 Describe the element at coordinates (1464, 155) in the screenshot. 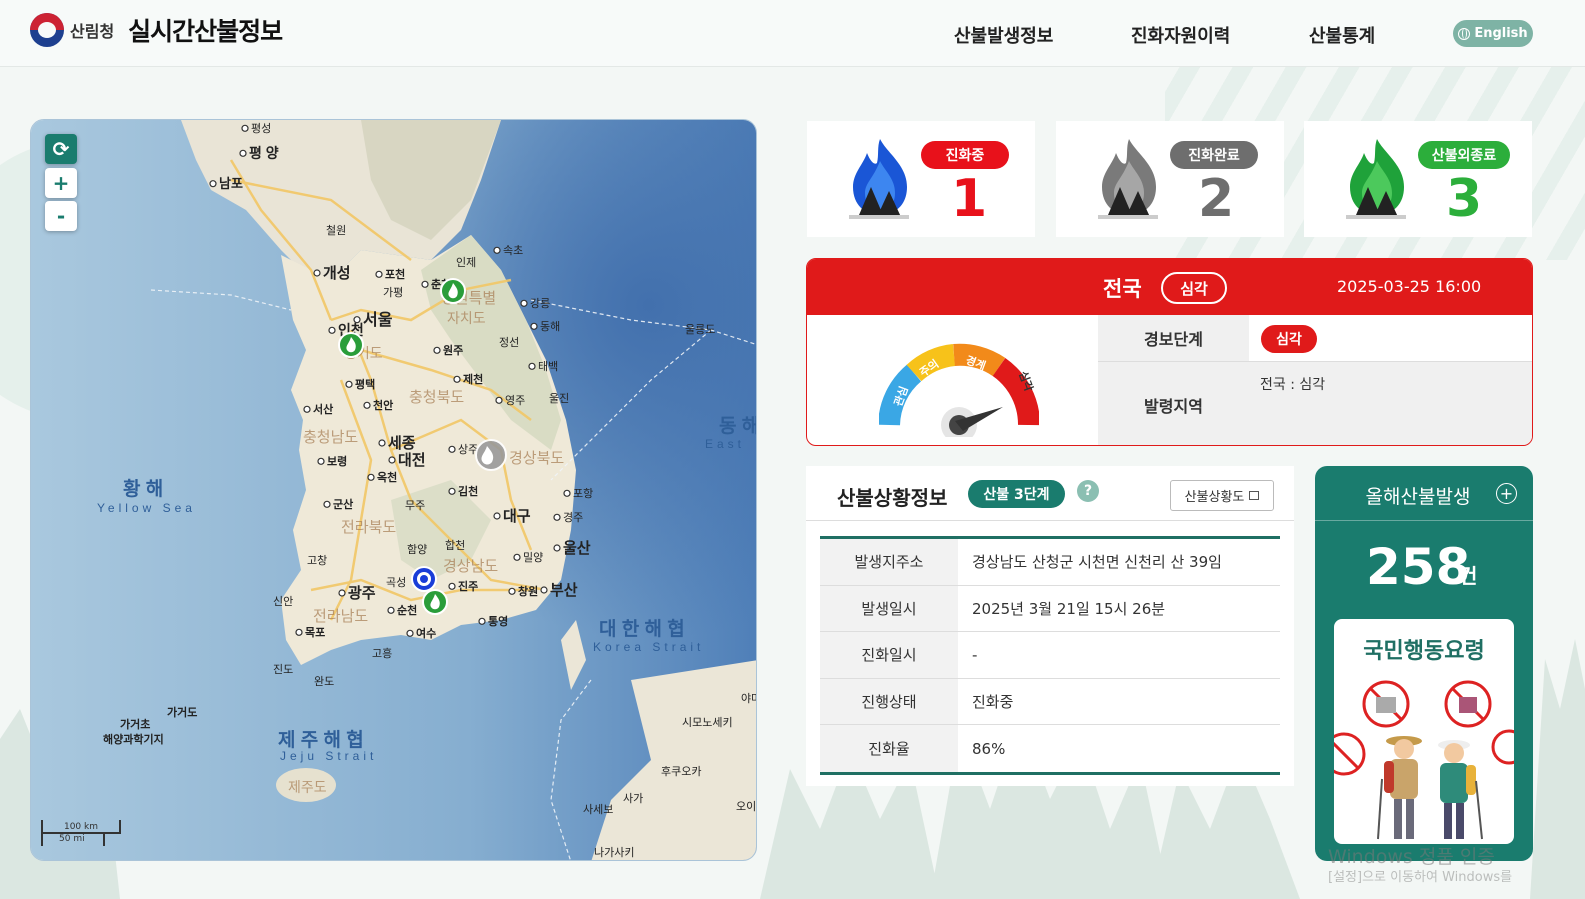

I see `other-end-label: 산불외종료` at that location.